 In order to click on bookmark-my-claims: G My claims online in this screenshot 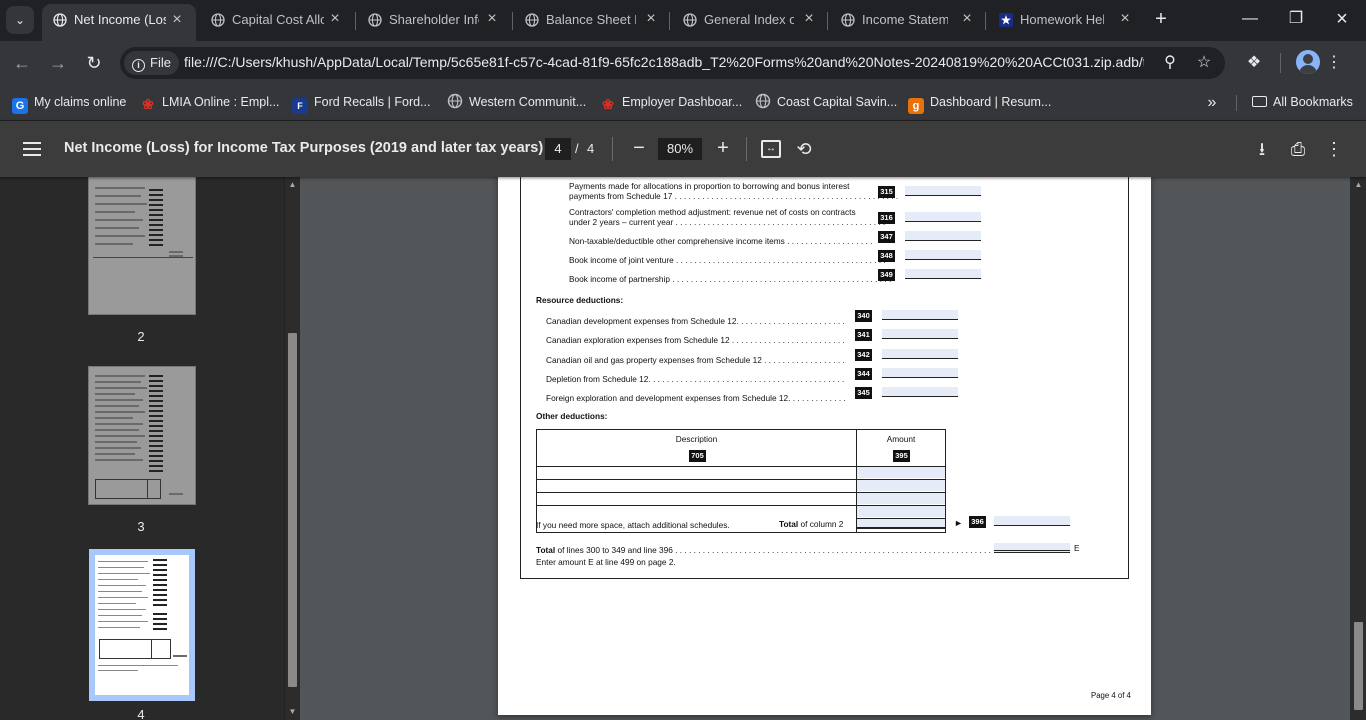, I will do `click(69, 103)`.